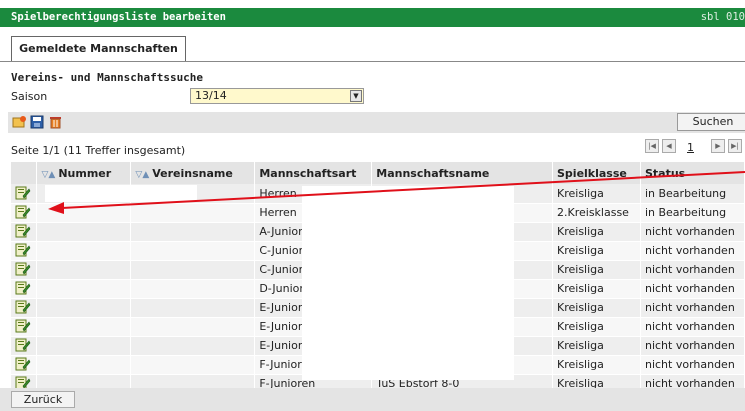  I want to click on search-section-title: Vereins- und Mannschaftssuche, so click(107, 77).